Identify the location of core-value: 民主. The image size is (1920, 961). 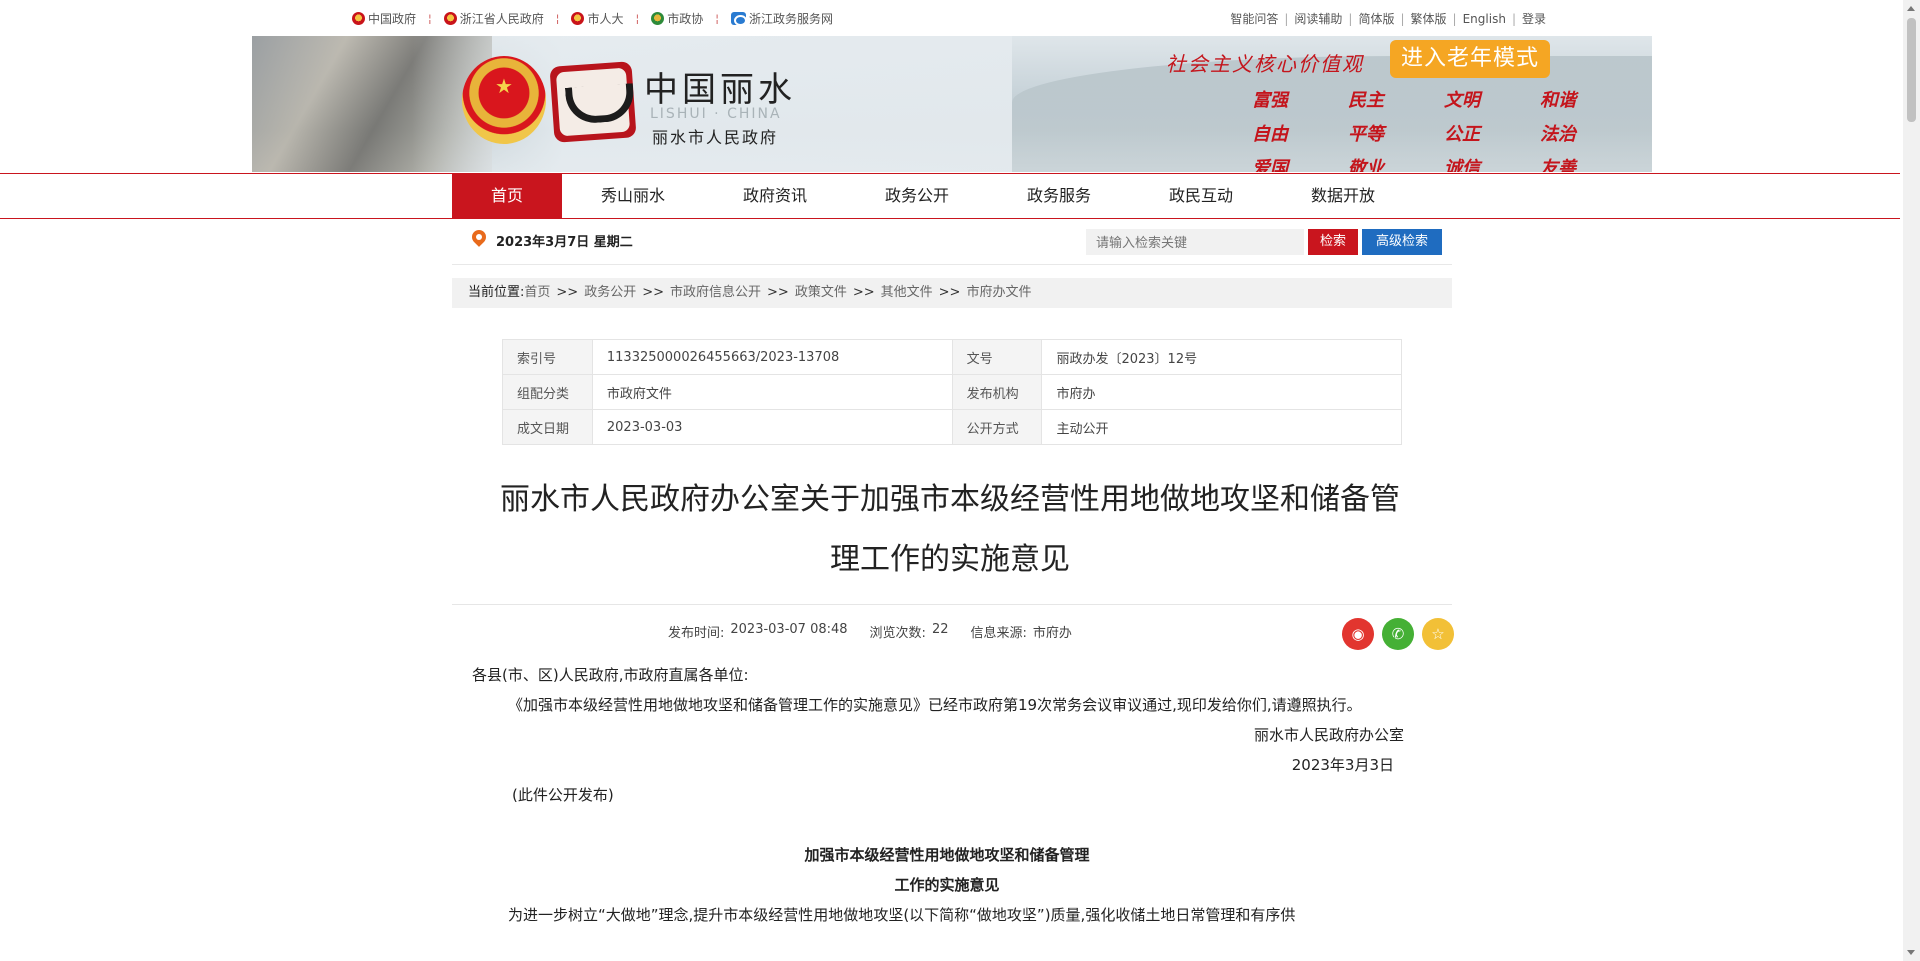
(1366, 100).